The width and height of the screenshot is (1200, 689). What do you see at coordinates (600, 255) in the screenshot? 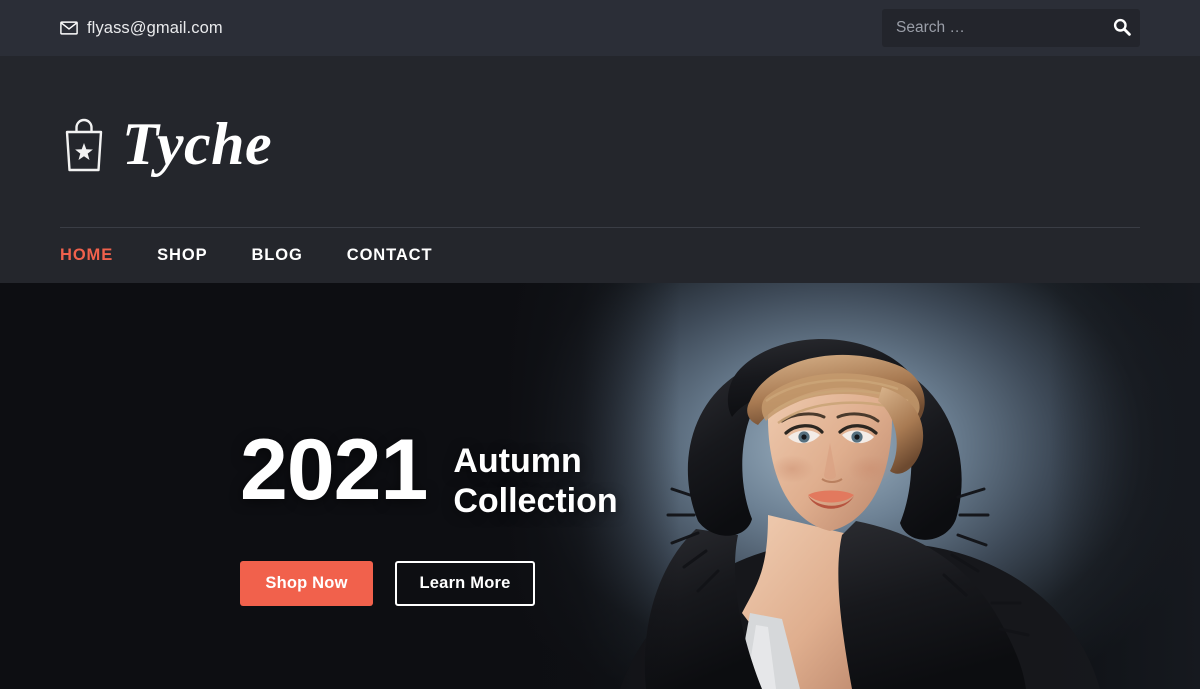
I see `main-navigation: HOME SHOP BLOG CONTACT` at bounding box center [600, 255].